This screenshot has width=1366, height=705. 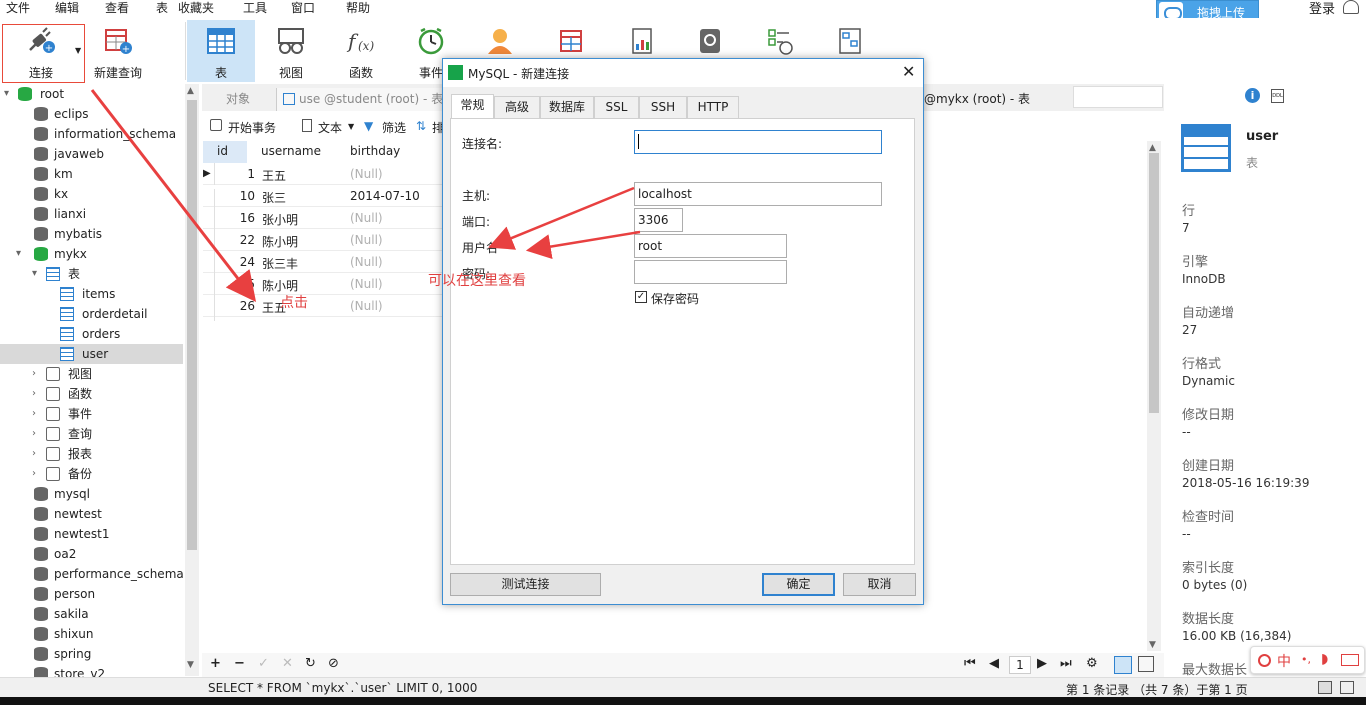 What do you see at coordinates (710, 246) in the screenshot?
I see `username-input: root` at bounding box center [710, 246].